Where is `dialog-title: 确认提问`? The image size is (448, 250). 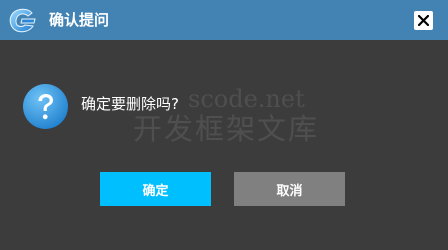 dialog-title: 确认提问 is located at coordinates (79, 20).